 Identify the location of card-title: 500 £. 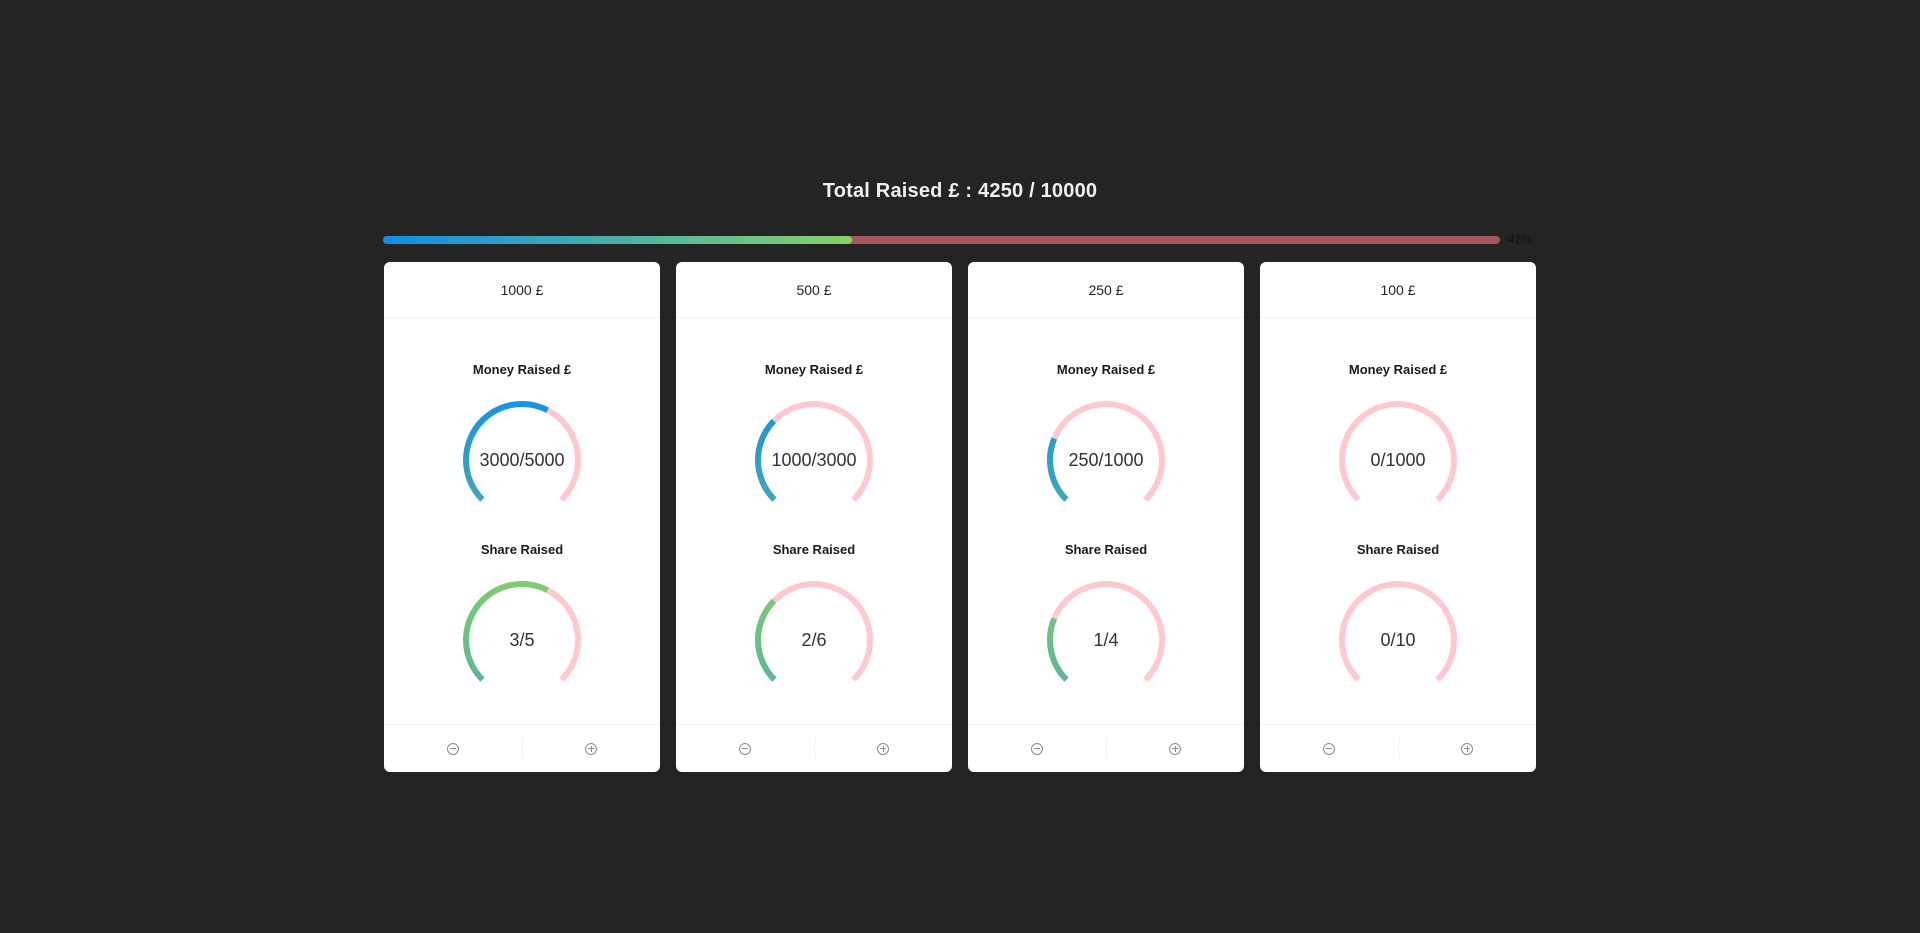
(814, 290).